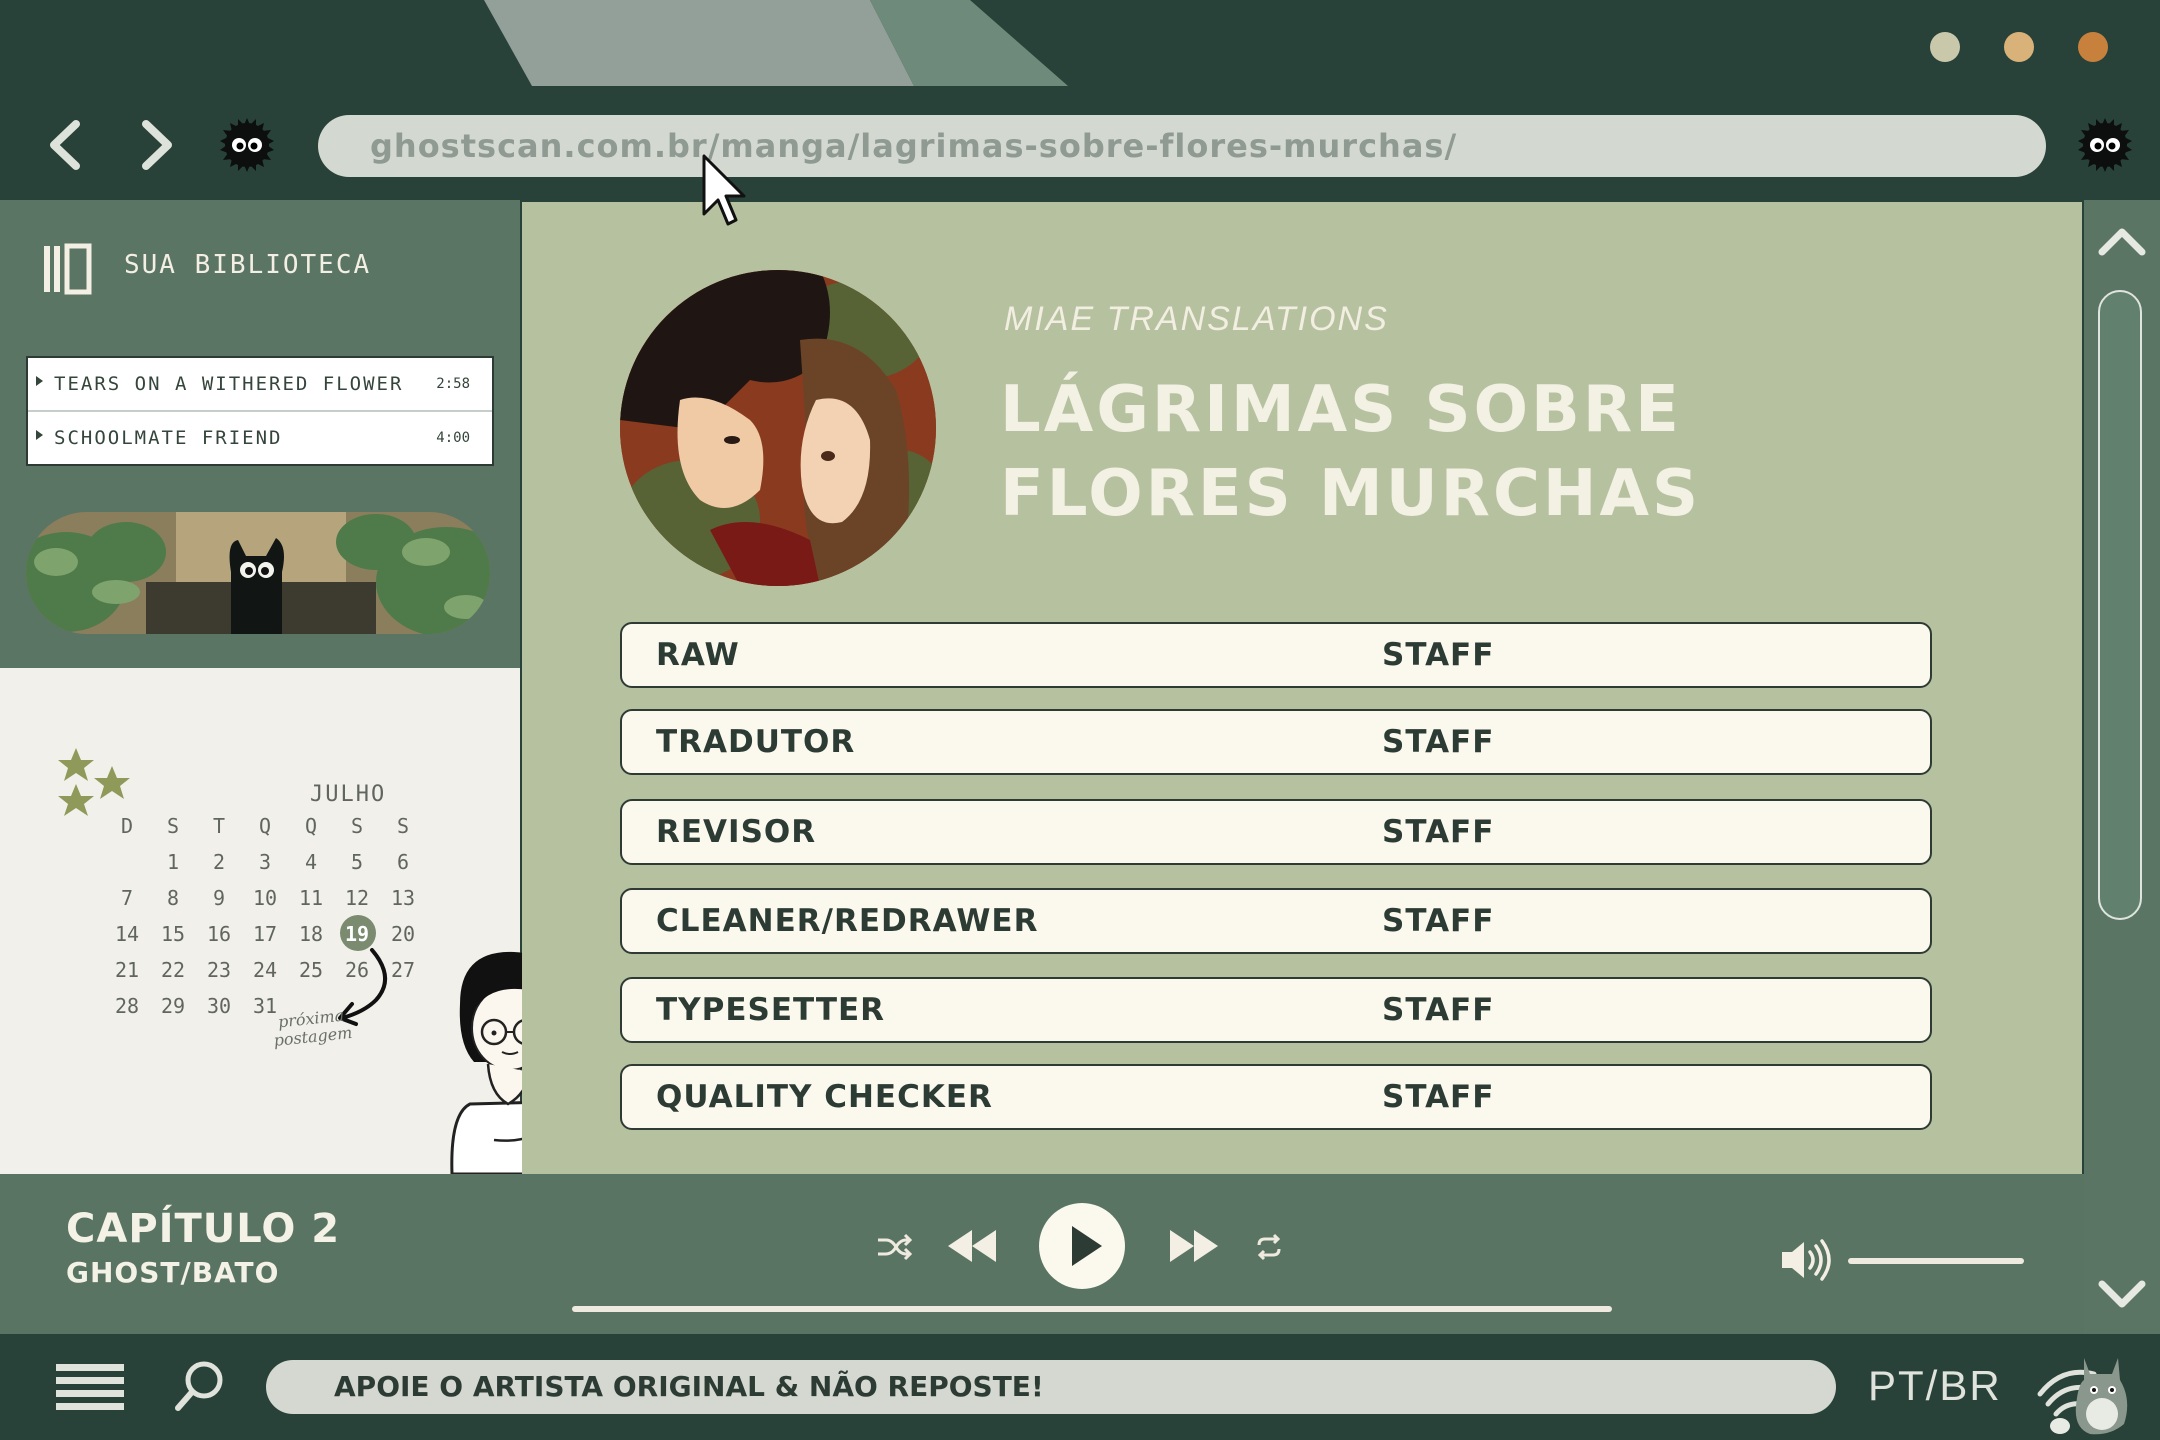 The width and height of the screenshot is (2160, 1440). I want to click on manga-title: LÁGRIMAS SOBRE FLORES MURCHAS, so click(1500, 452).